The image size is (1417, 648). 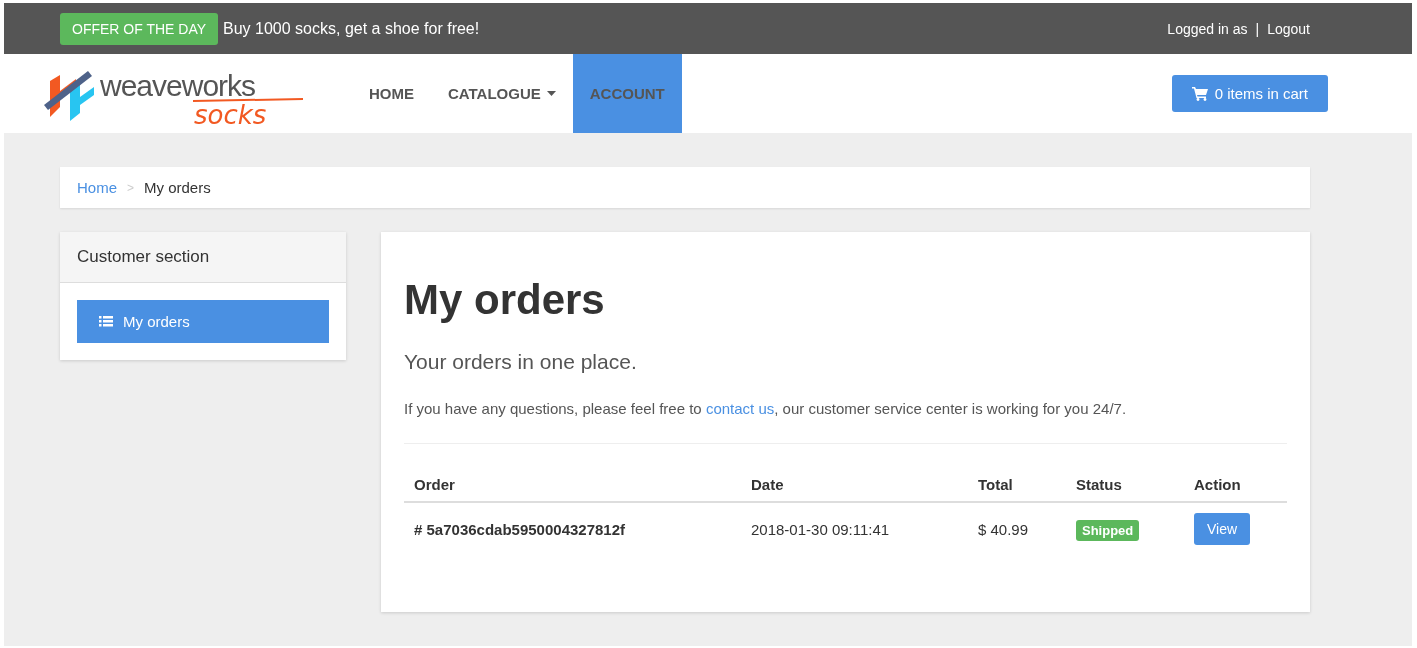 I want to click on view-button: View, so click(x=1222, y=529).